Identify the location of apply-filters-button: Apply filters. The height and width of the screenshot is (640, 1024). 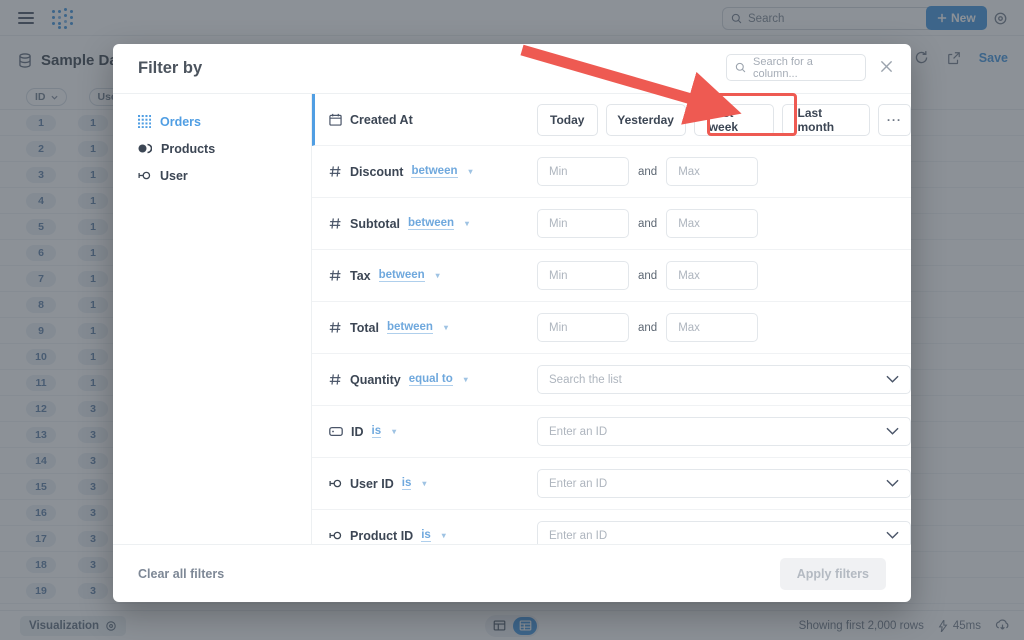
(832, 573).